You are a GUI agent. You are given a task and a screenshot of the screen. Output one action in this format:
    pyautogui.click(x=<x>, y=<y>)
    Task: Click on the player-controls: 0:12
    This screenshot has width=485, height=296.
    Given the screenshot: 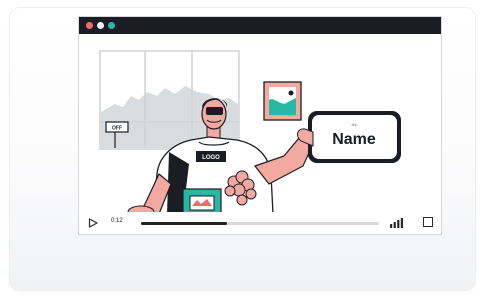 What is the action you would take?
    pyautogui.click(x=260, y=223)
    